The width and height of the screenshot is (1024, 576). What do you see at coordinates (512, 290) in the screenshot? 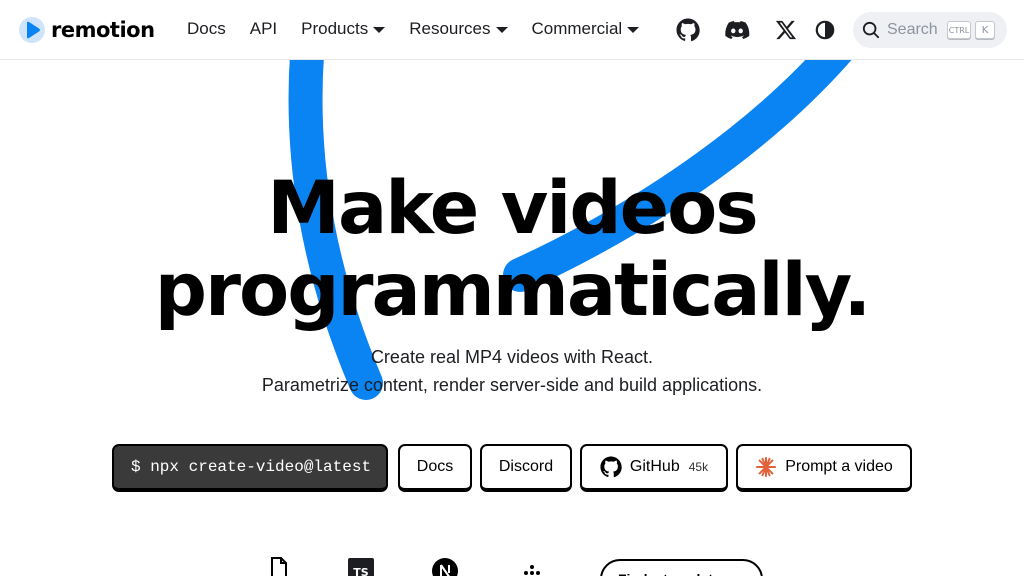
I see `hero-title-line-2: programmatically.` at bounding box center [512, 290].